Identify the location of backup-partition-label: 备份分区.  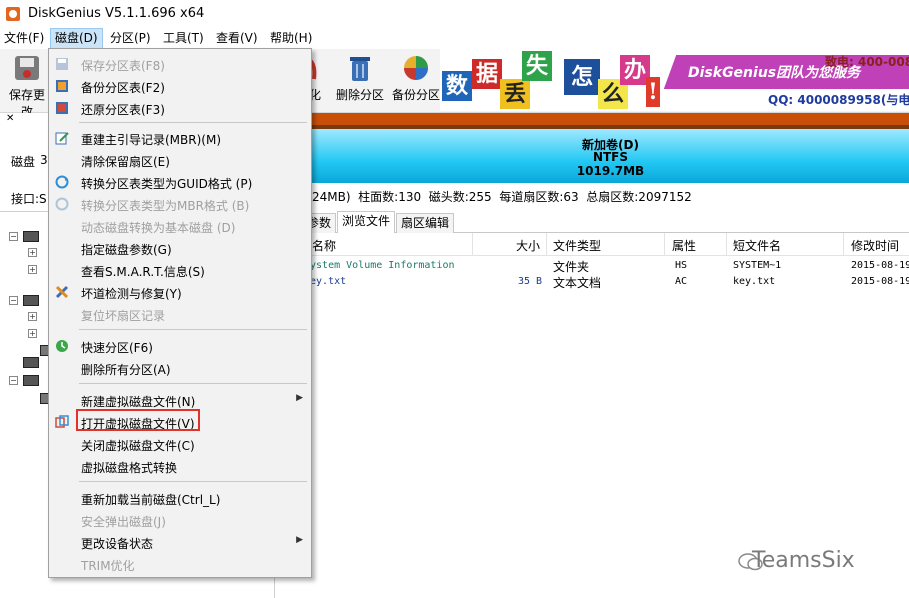
(415, 95).